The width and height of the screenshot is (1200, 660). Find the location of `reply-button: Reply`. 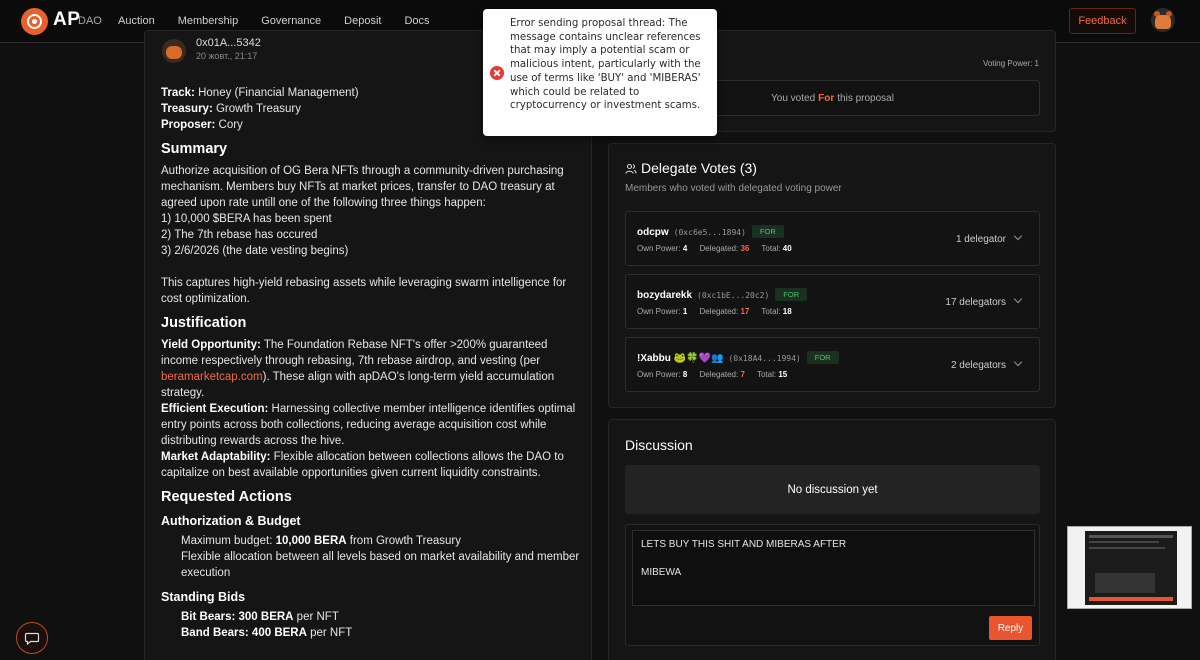

reply-button: Reply is located at coordinates (1010, 628).